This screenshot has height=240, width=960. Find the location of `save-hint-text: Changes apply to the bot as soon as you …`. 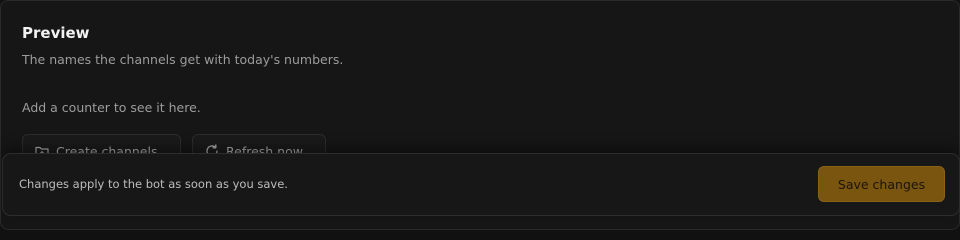

save-hint-text: Changes apply to the bot as soon as you … is located at coordinates (153, 184).